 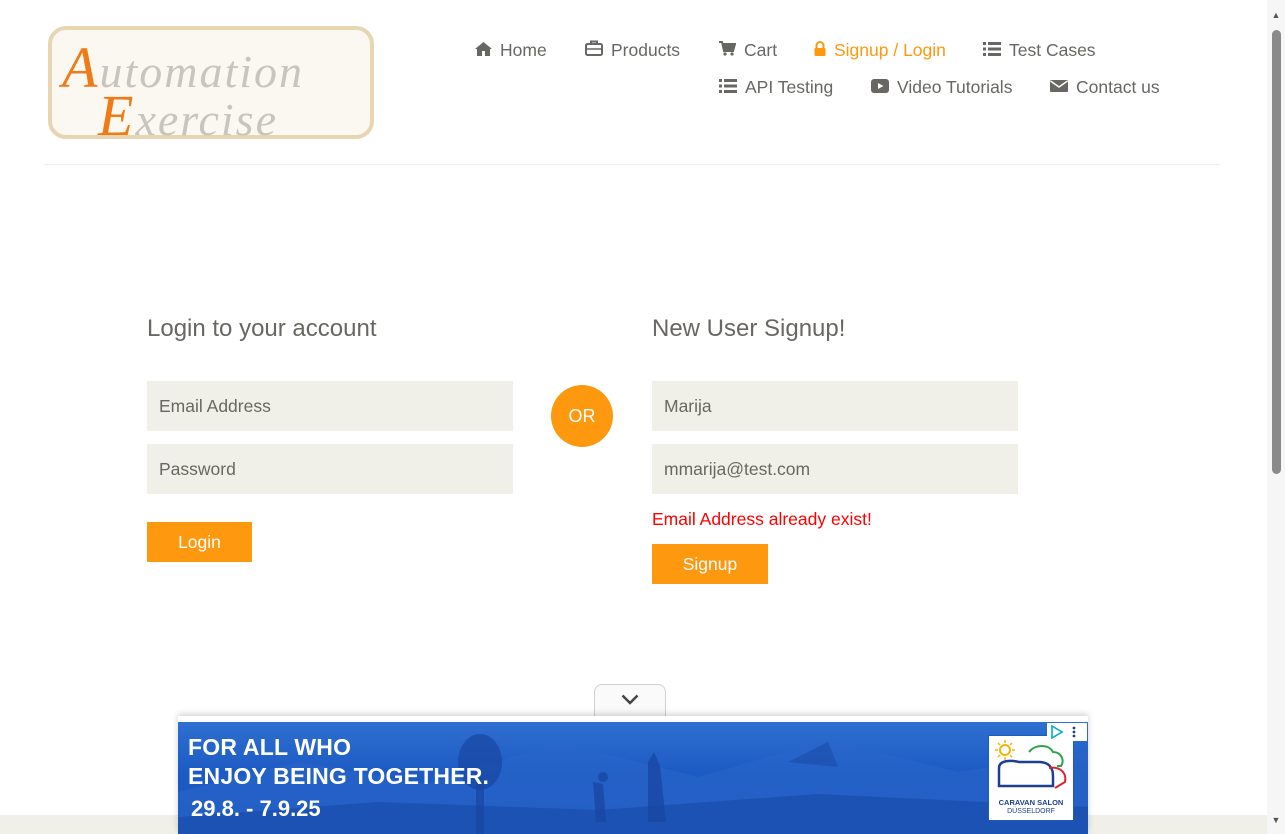 I want to click on nav-products-label: Products, so click(x=646, y=50).